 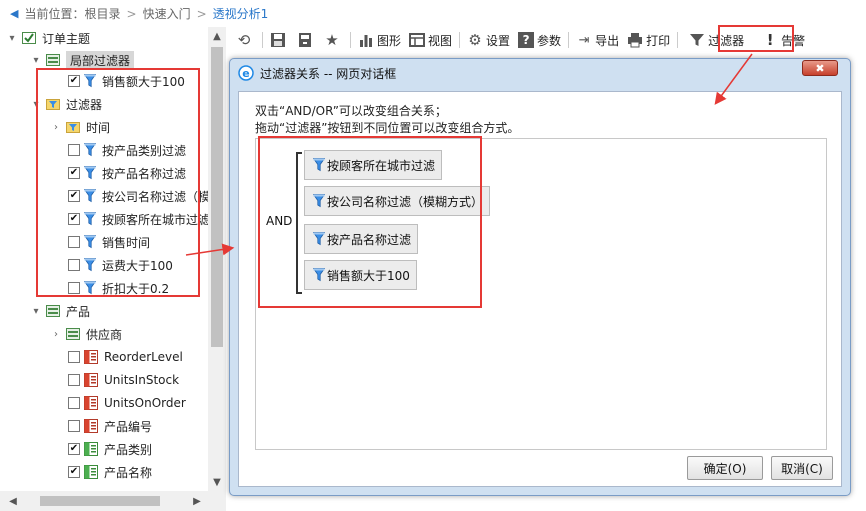 I want to click on tree-item-filter: 销售时间, so click(x=109, y=242).